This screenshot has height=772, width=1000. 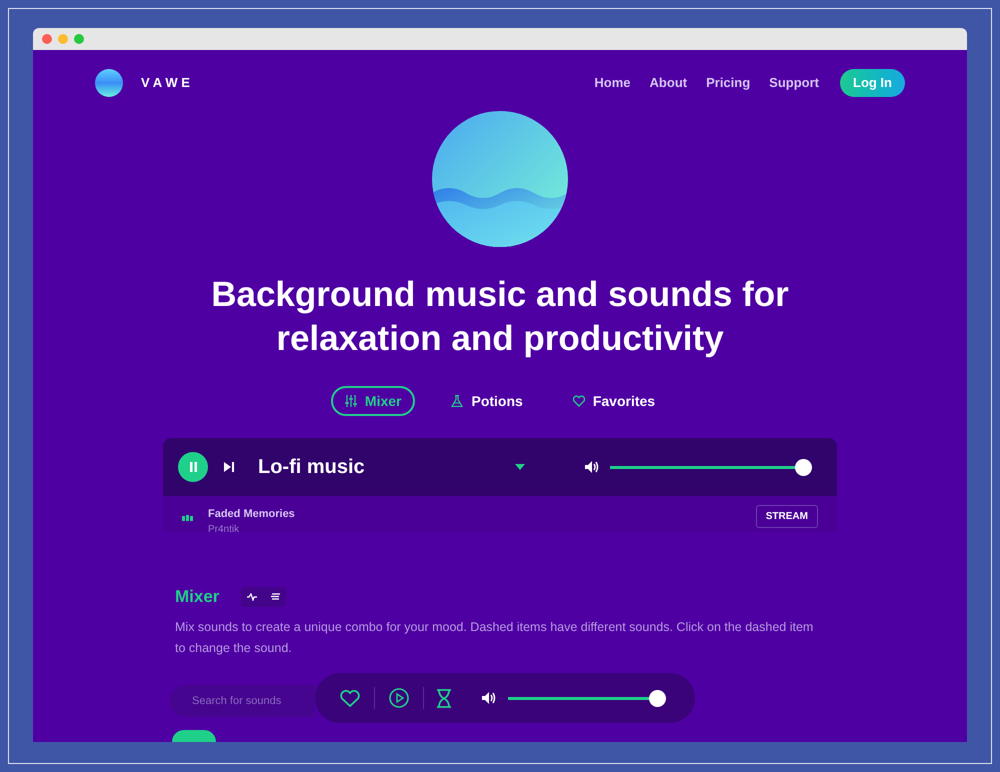 I want to click on hero-heading: Background music and sounds for relaxation and productivity, so click(x=500, y=317).